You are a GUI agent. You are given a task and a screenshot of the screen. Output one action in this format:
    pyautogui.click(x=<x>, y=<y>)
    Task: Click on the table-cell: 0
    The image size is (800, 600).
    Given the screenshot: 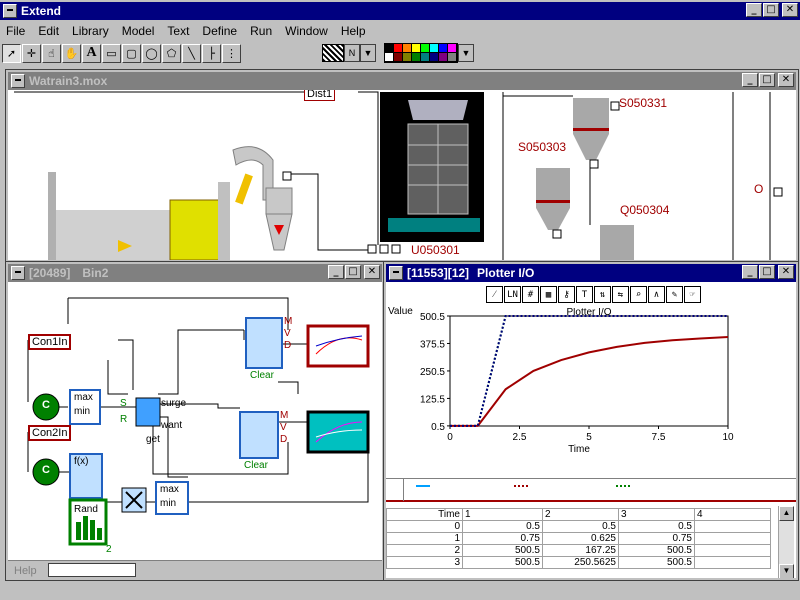 What is the action you would take?
    pyautogui.click(x=424, y=526)
    